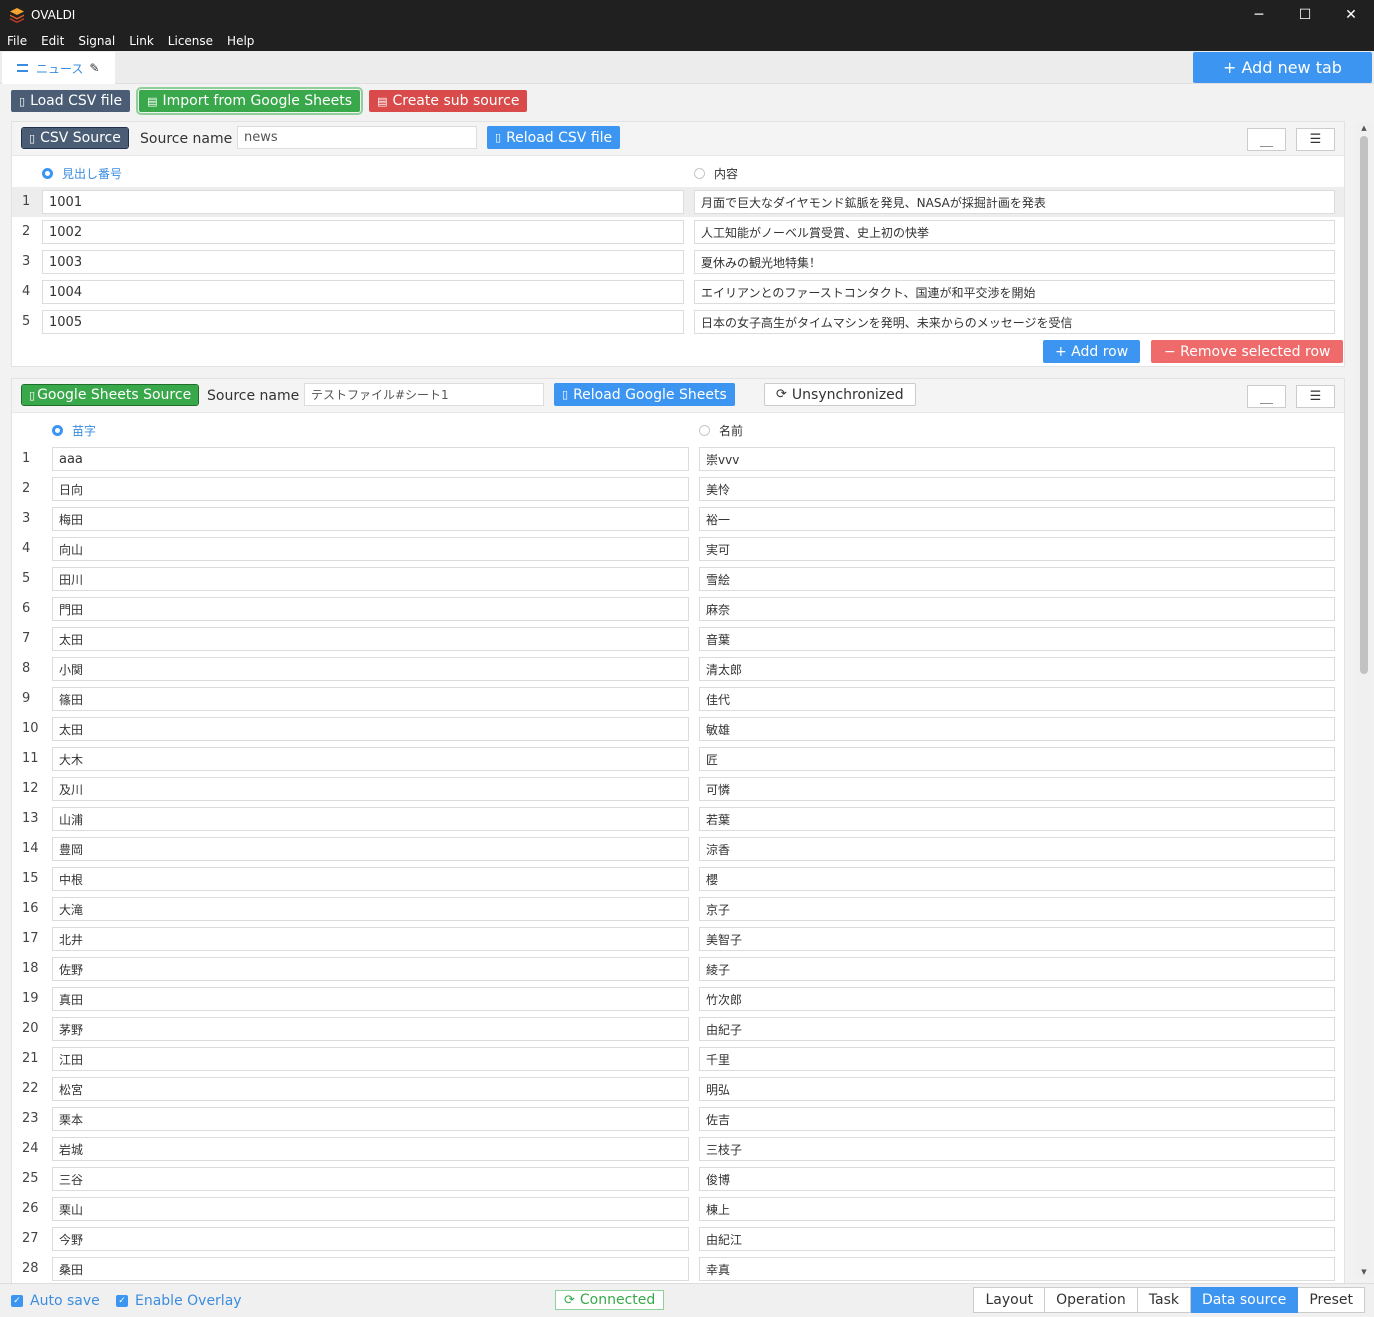 The width and height of the screenshot is (1374, 1317). What do you see at coordinates (58, 68) in the screenshot?
I see `tab-news: ニュース ✎` at bounding box center [58, 68].